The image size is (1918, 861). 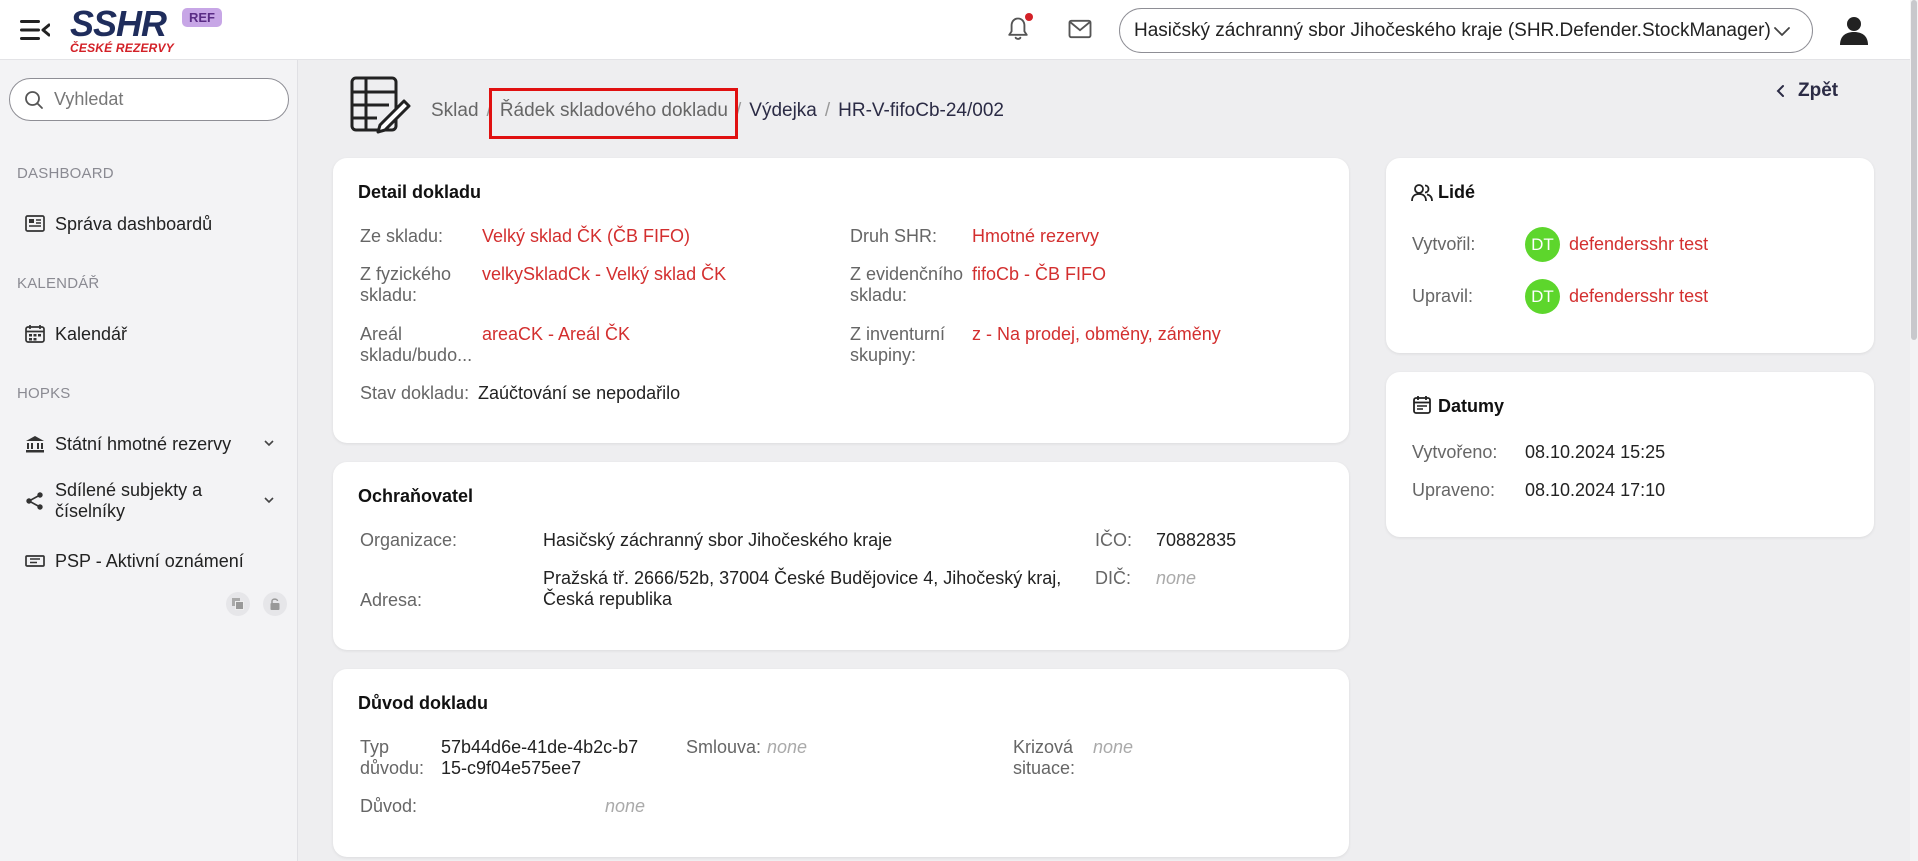 What do you see at coordinates (1113, 578) in the screenshot?
I see `dic-label: DIČ:` at bounding box center [1113, 578].